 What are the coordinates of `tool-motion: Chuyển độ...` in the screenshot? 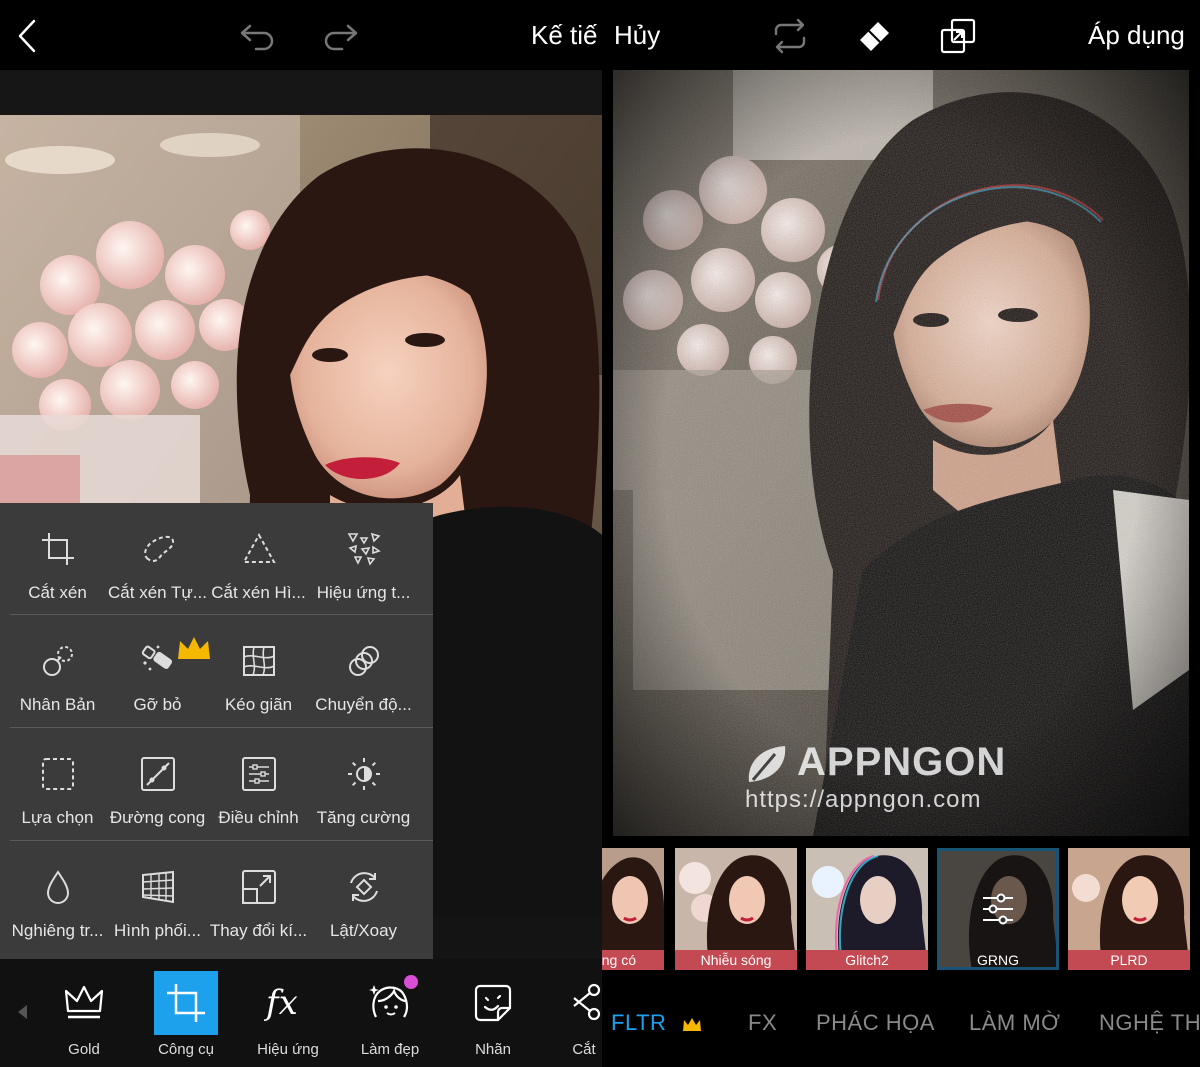 It's located at (363, 671).